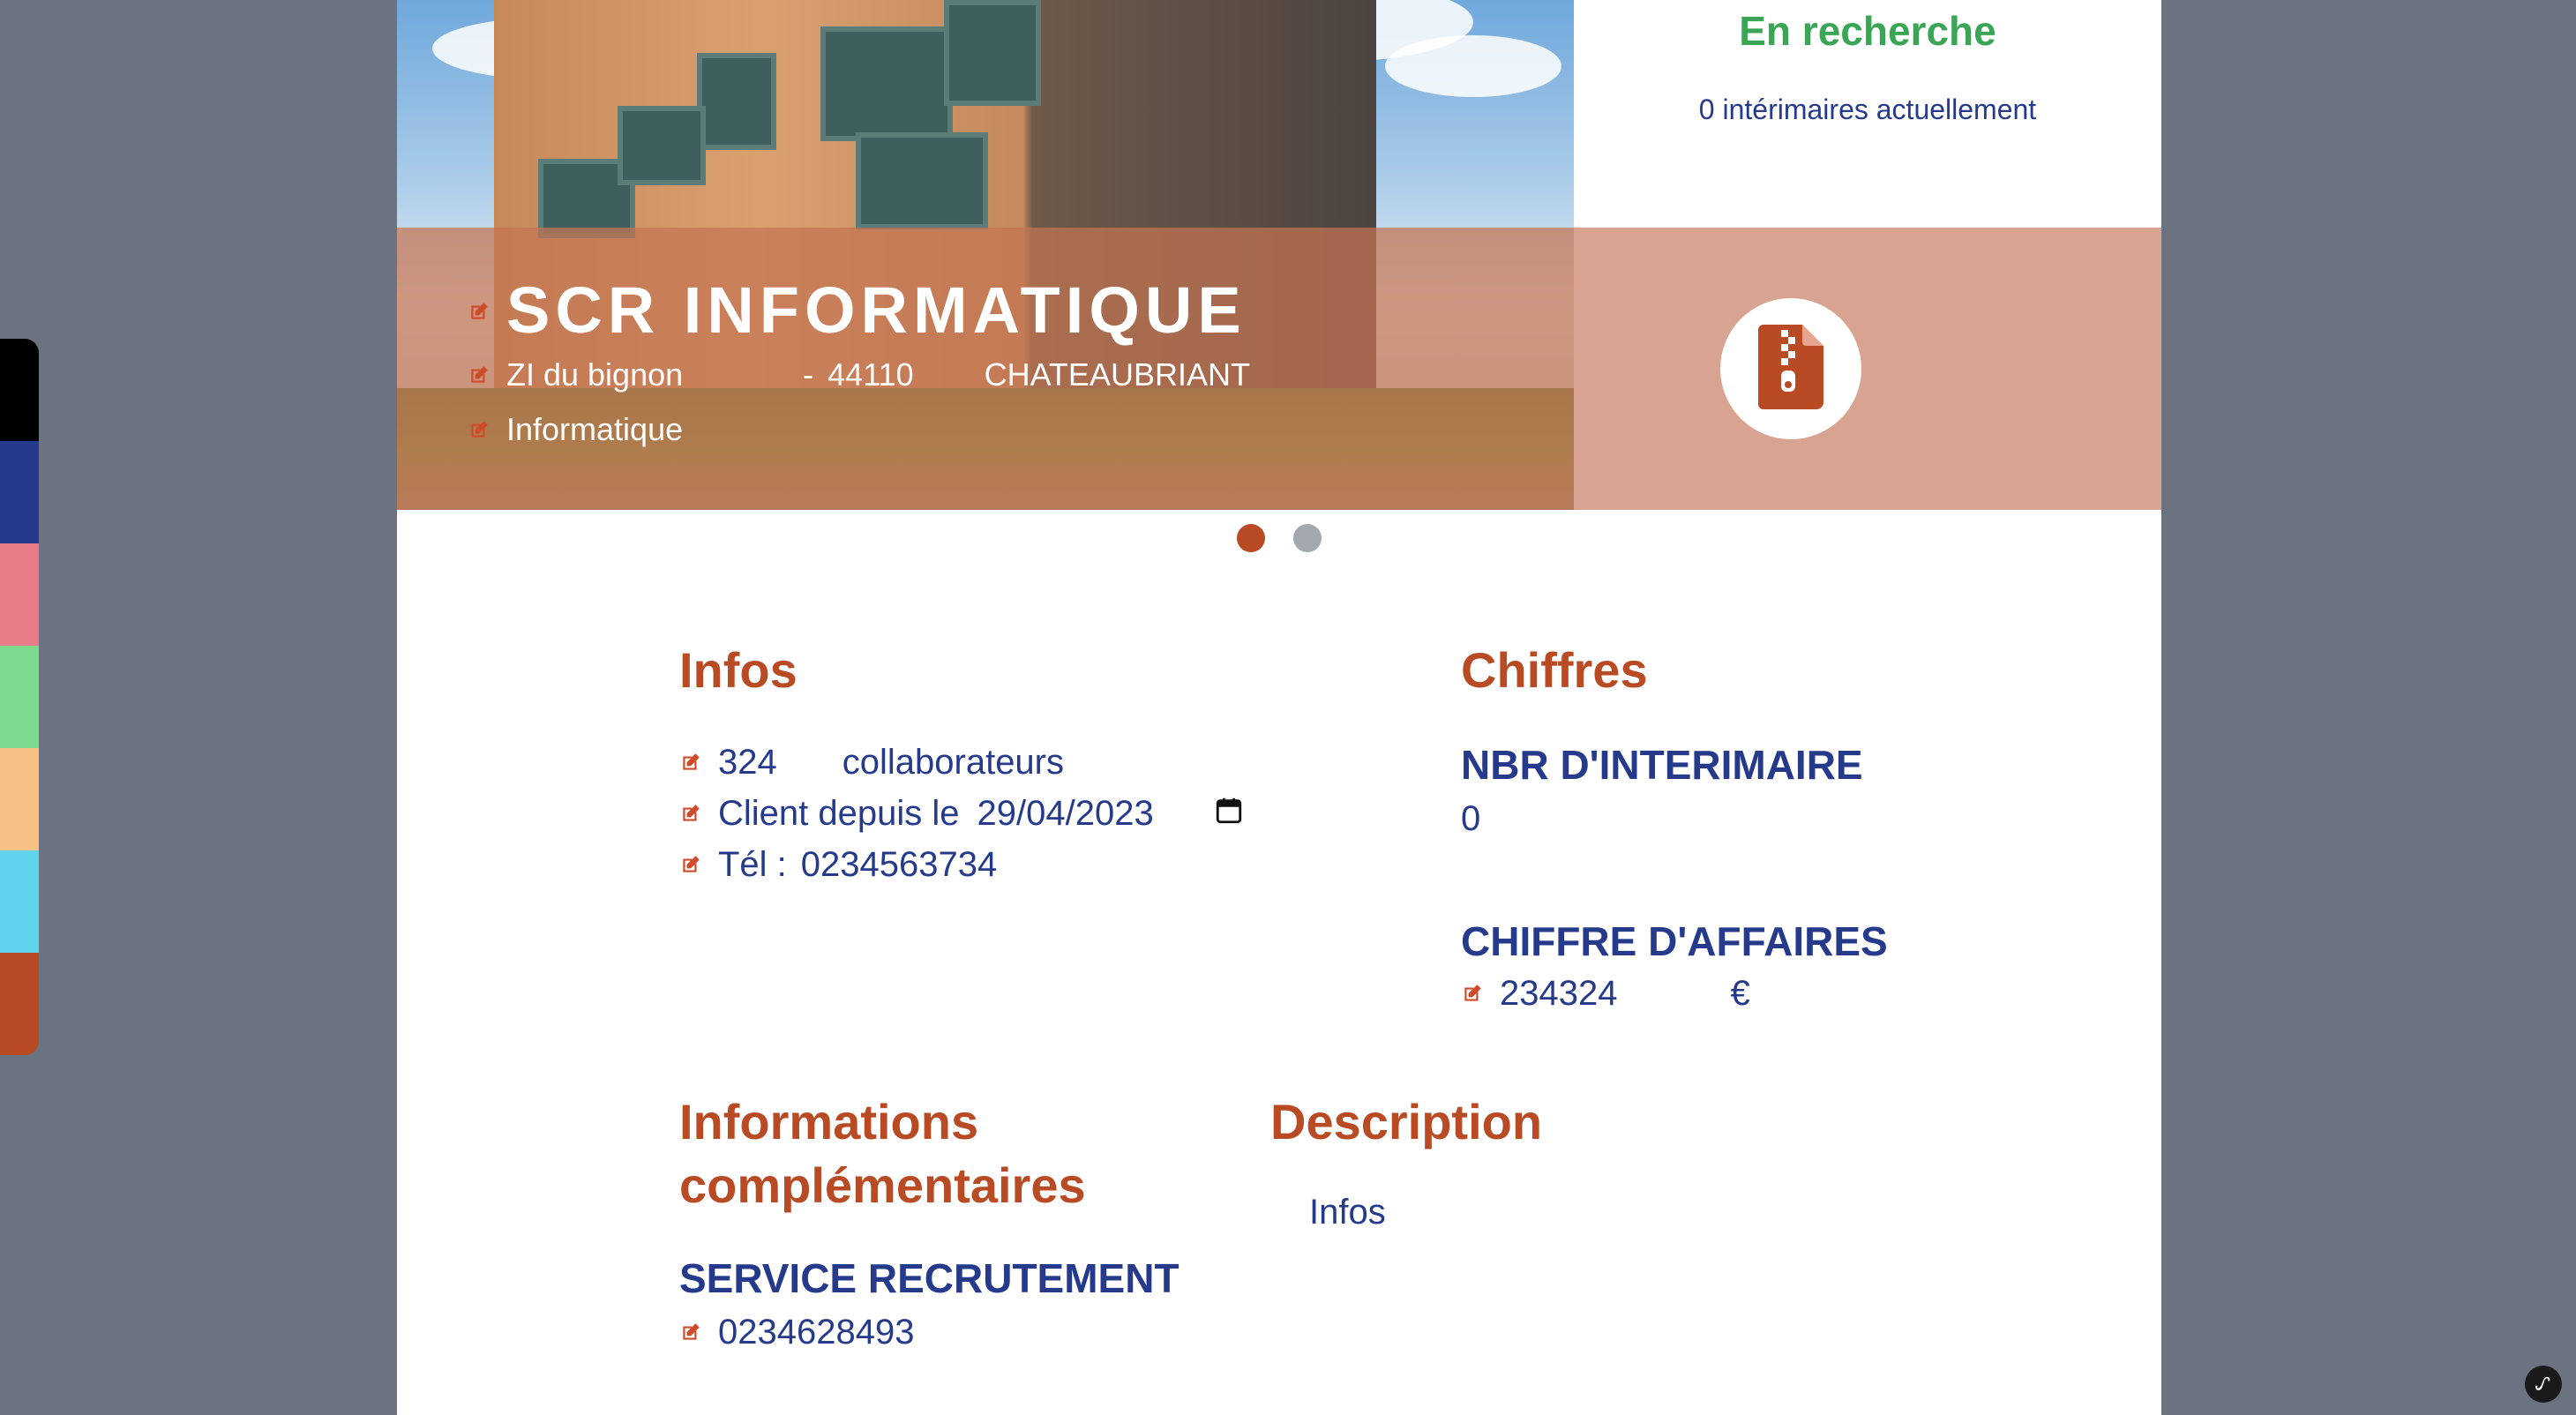  I want to click on color-swatch-green, so click(20, 697).